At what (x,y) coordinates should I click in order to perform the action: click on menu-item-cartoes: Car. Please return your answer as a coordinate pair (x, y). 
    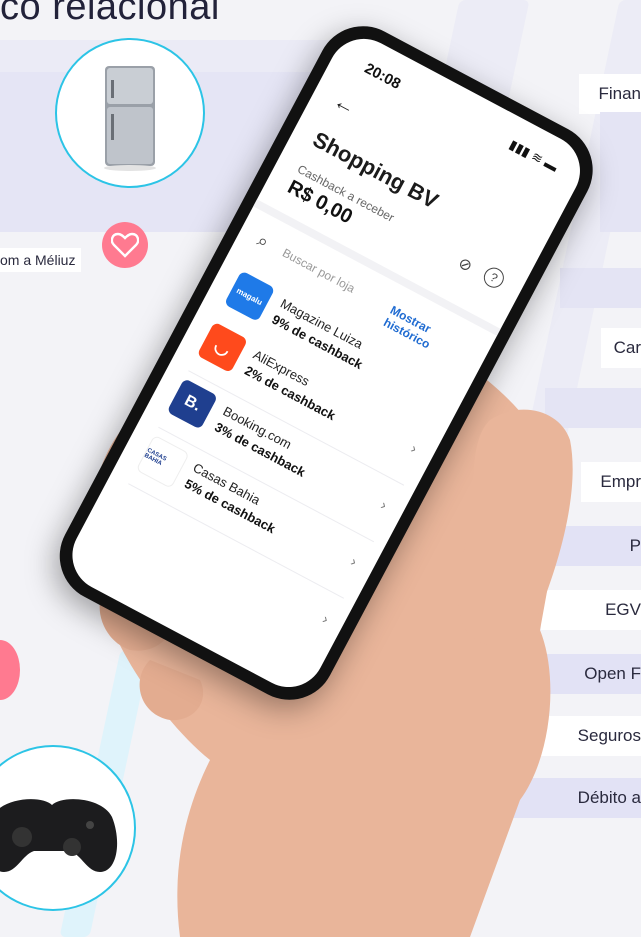
    Looking at the image, I should click on (621, 348).